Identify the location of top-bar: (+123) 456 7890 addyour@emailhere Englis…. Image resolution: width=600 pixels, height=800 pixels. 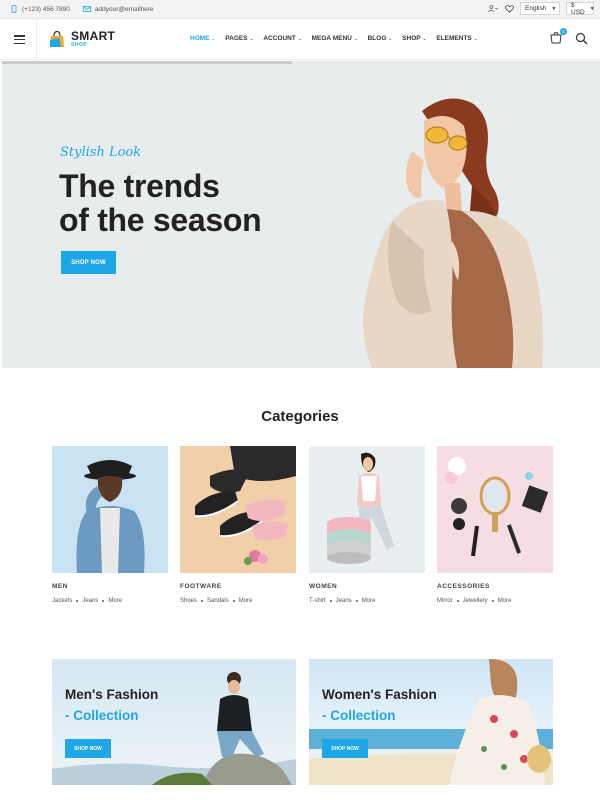
(300, 9).